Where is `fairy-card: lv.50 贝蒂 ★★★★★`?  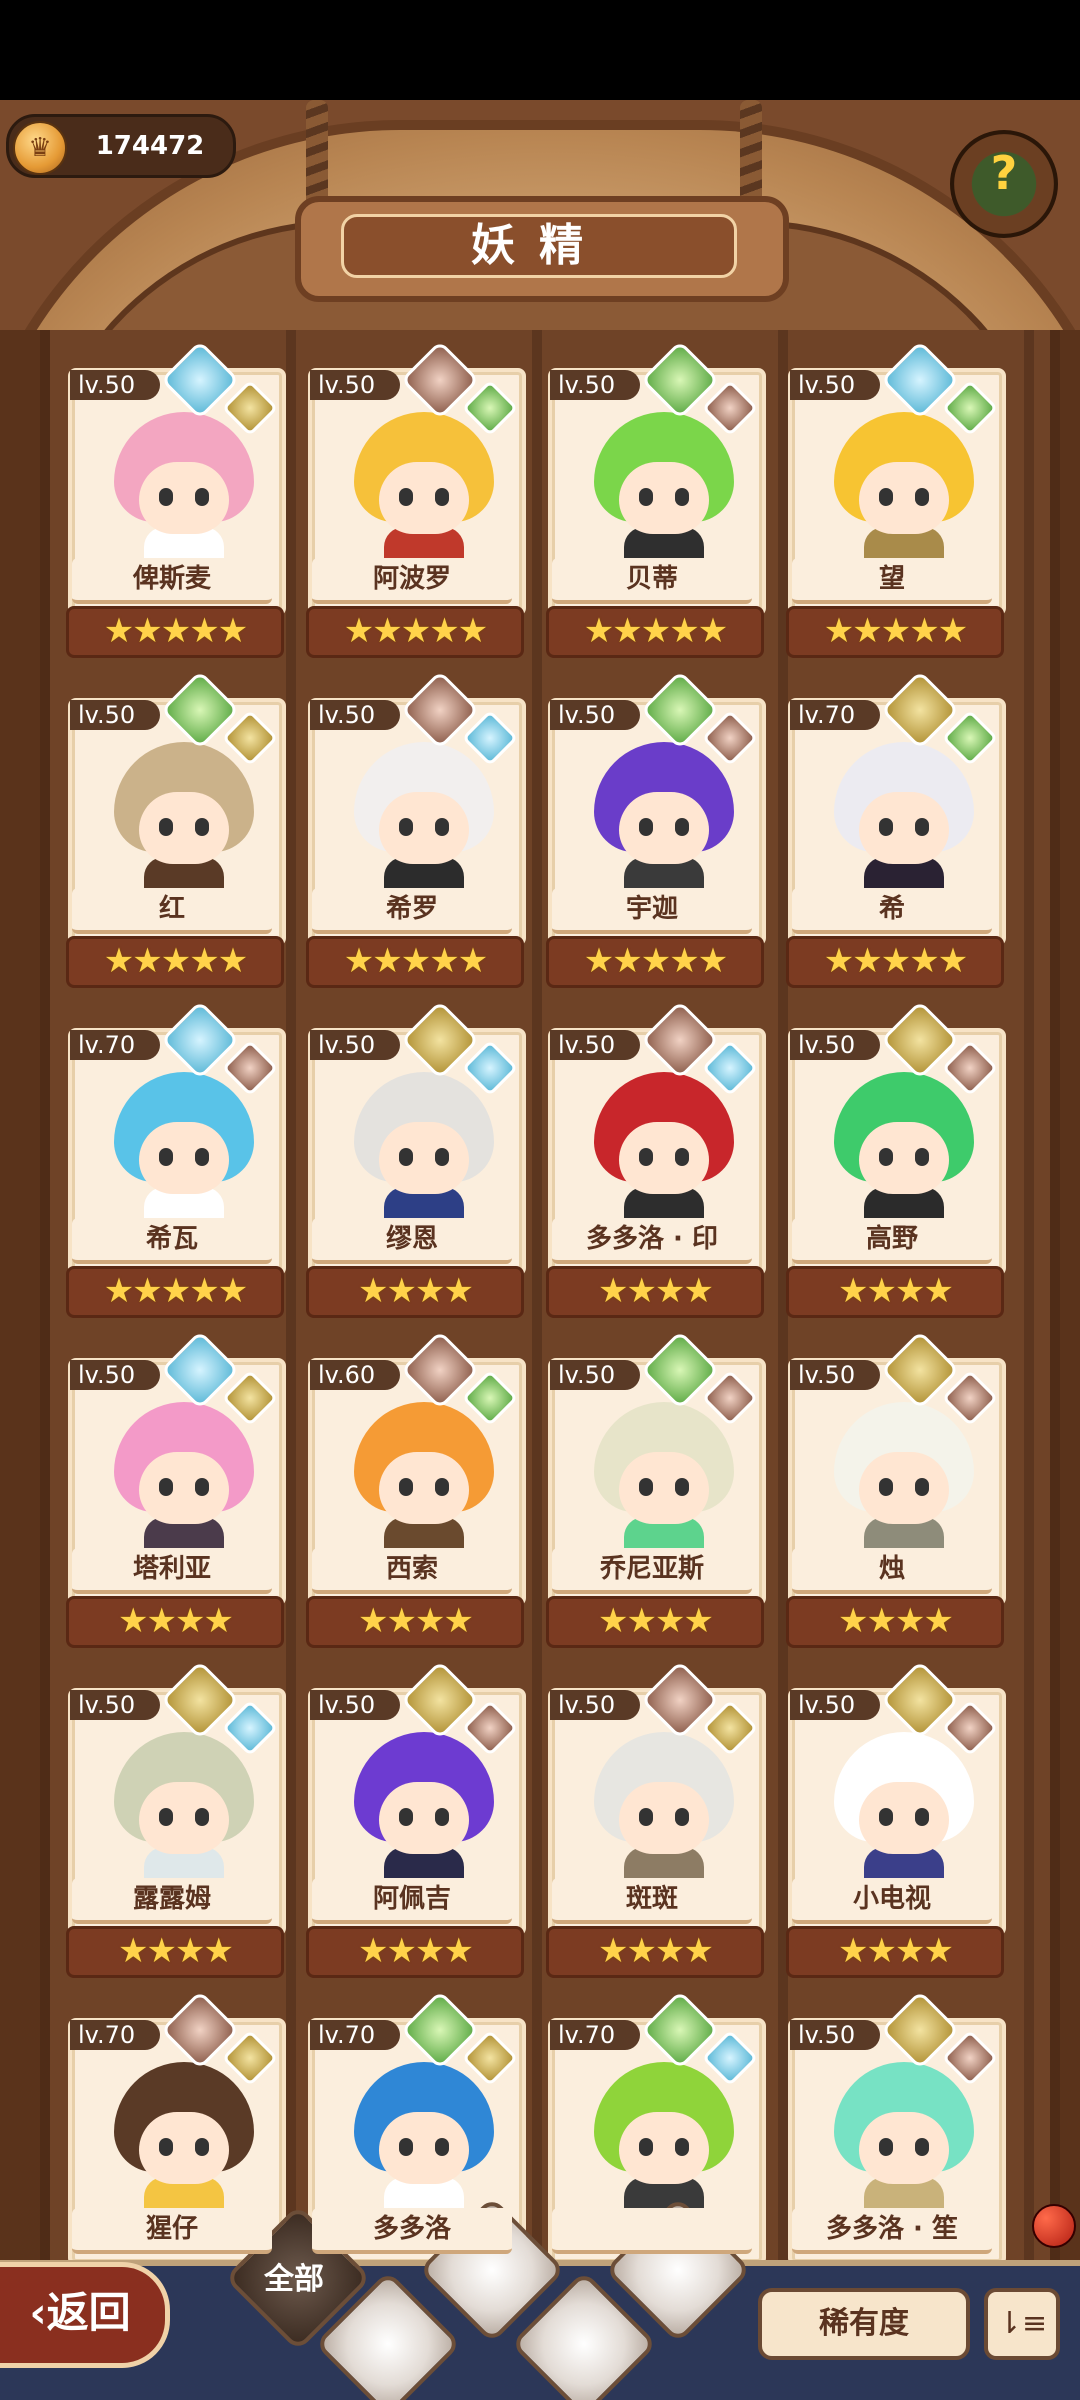 fairy-card: lv.50 贝蒂 ★★★★★ is located at coordinates (653, 499).